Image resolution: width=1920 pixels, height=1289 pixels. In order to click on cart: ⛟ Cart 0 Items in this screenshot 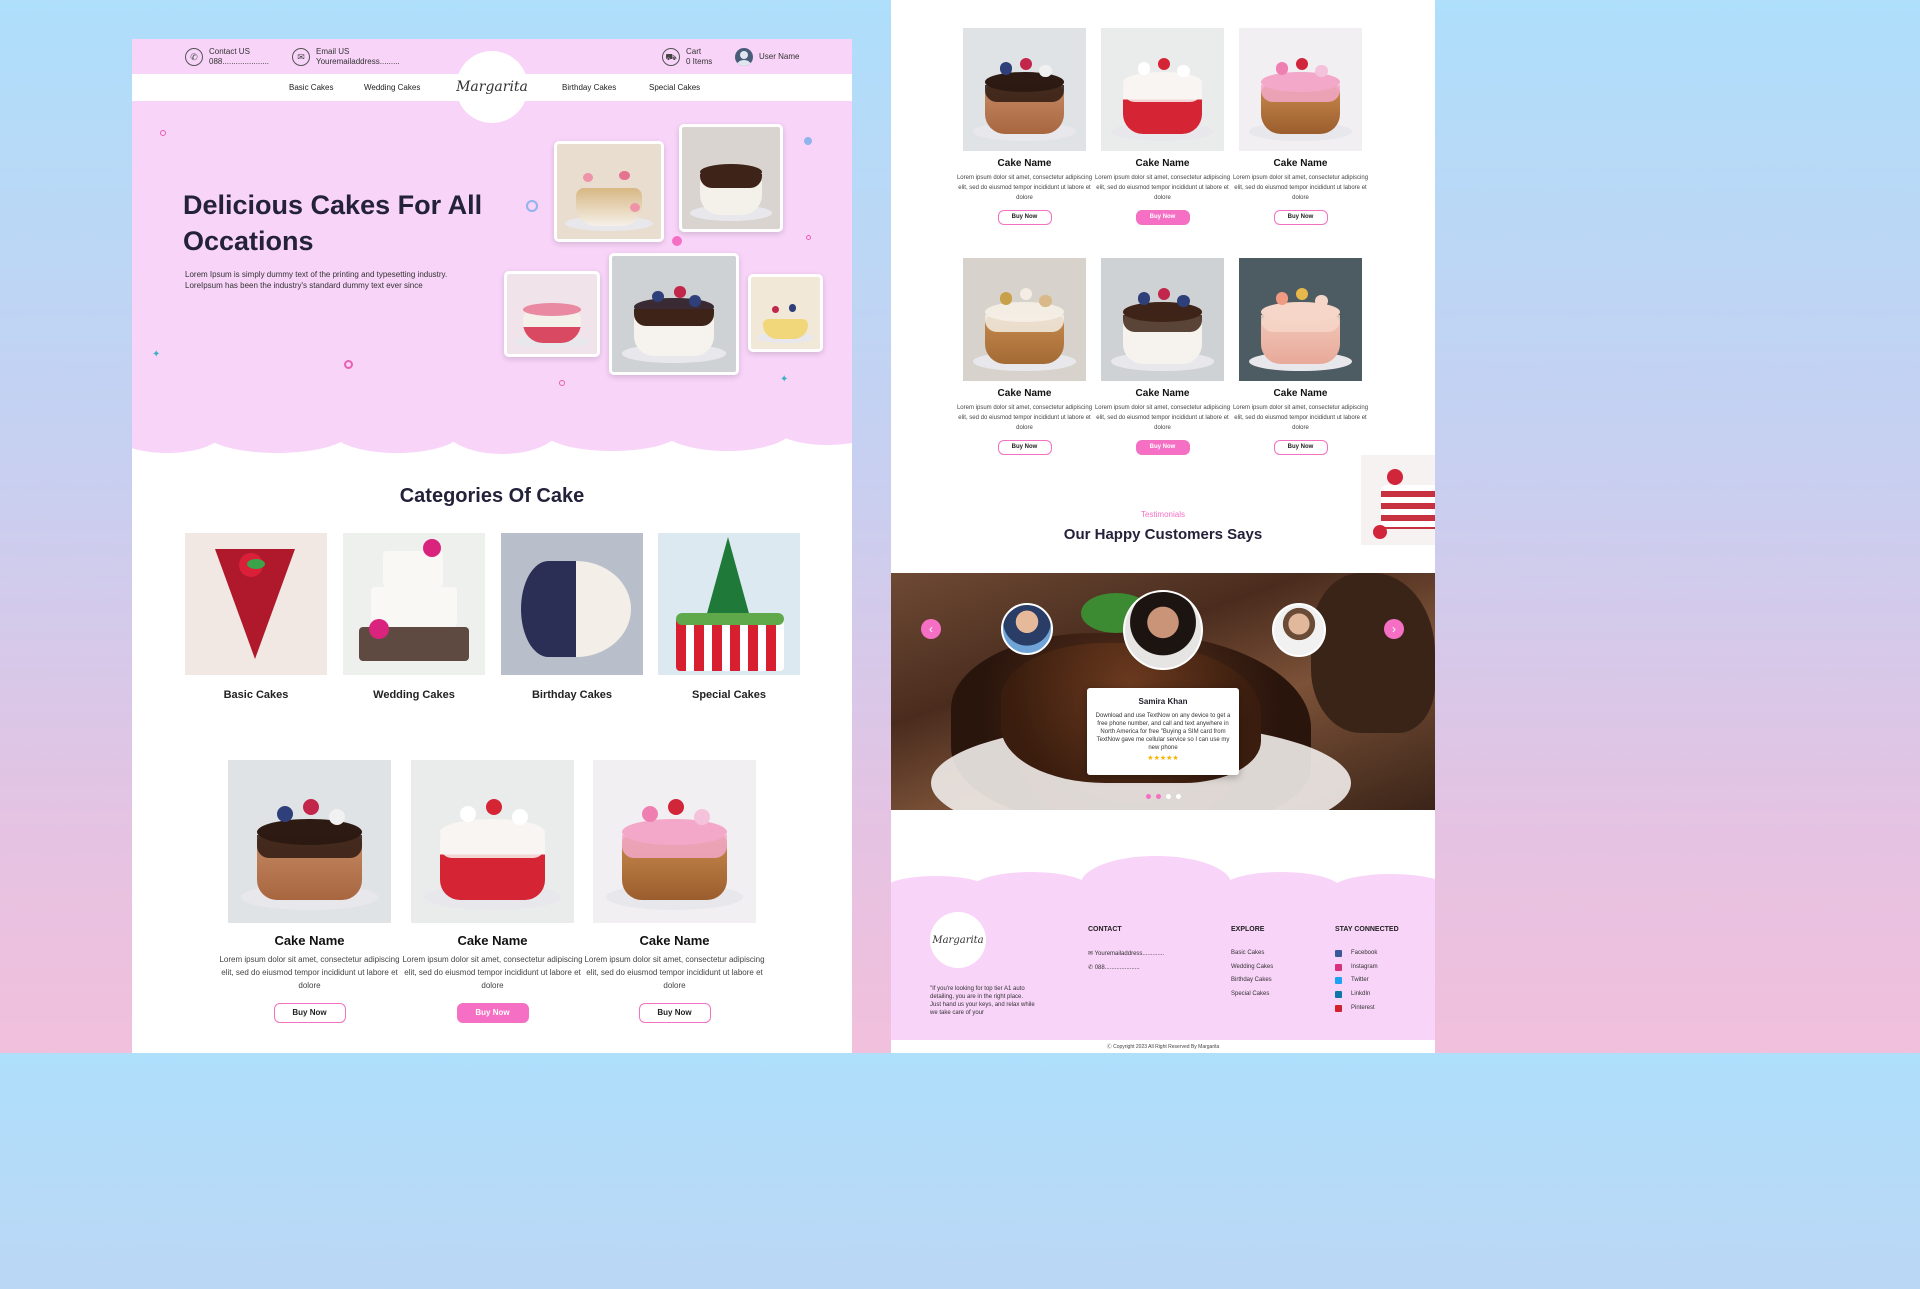, I will do `click(687, 57)`.